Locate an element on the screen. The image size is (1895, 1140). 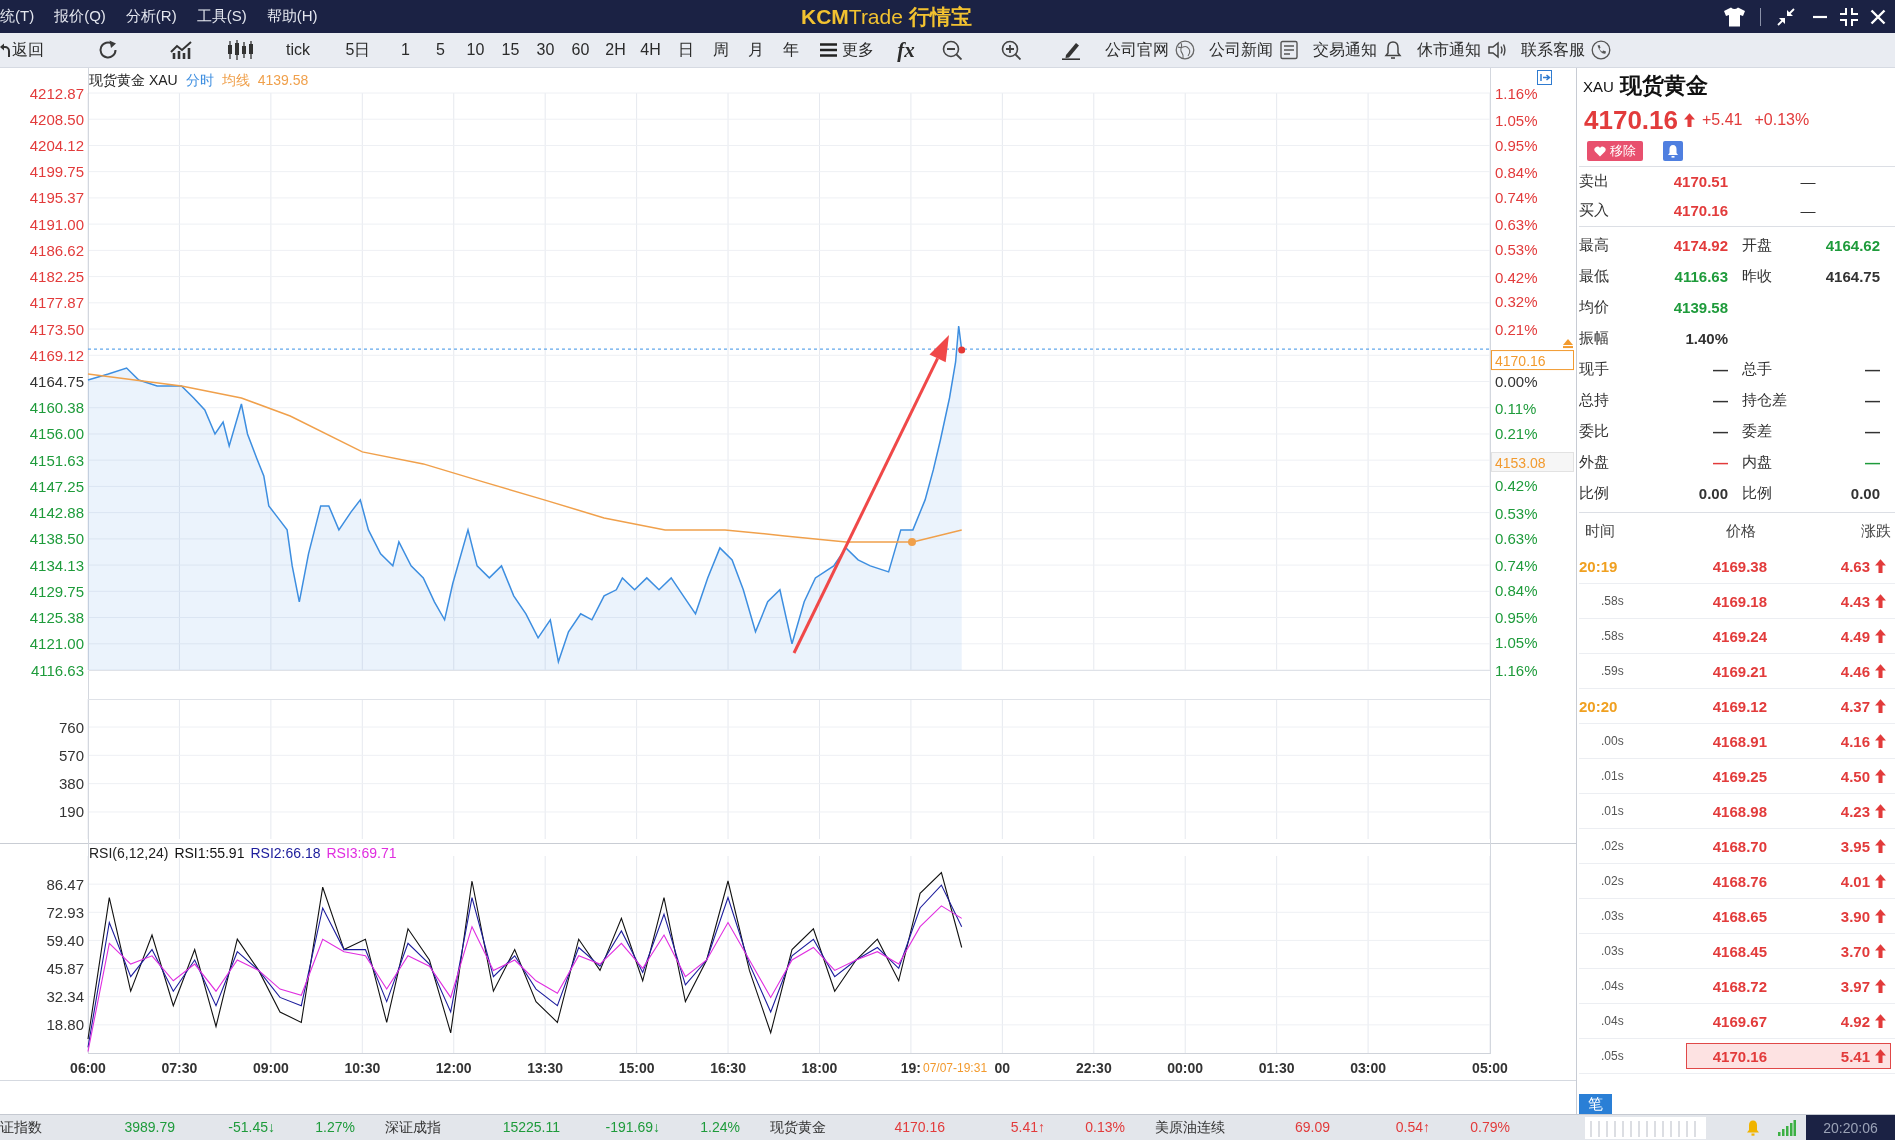
ticker-price: 15225.11 is located at coordinates (530, 1127).